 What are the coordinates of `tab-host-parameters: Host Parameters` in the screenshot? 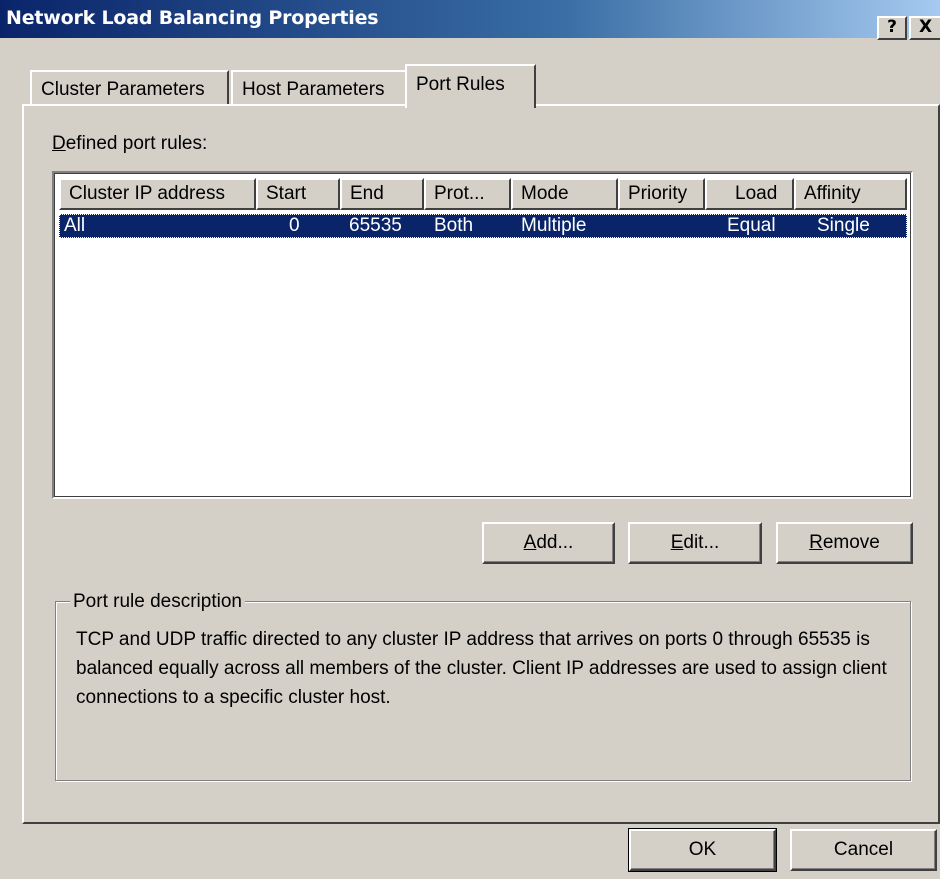 It's located at (319, 88).